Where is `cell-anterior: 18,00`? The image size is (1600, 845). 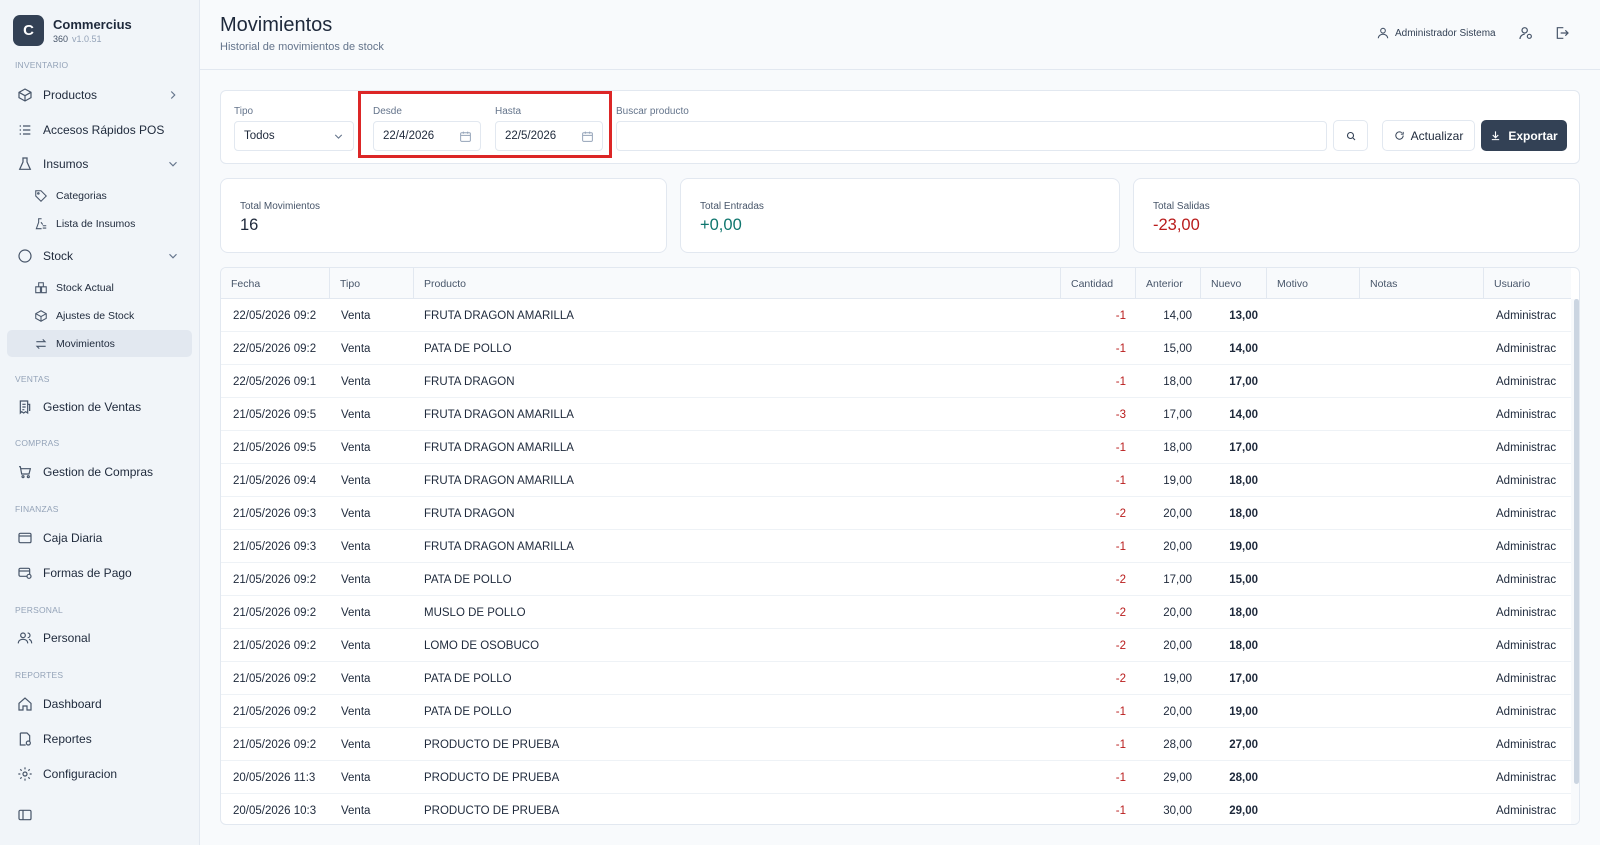 cell-anterior: 18,00 is located at coordinates (1177, 381).